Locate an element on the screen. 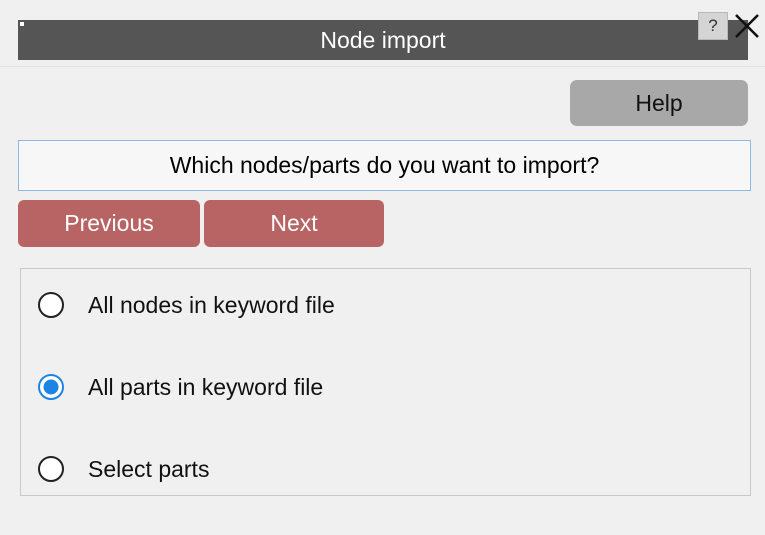  title-bar: Node import is located at coordinates (383, 40).